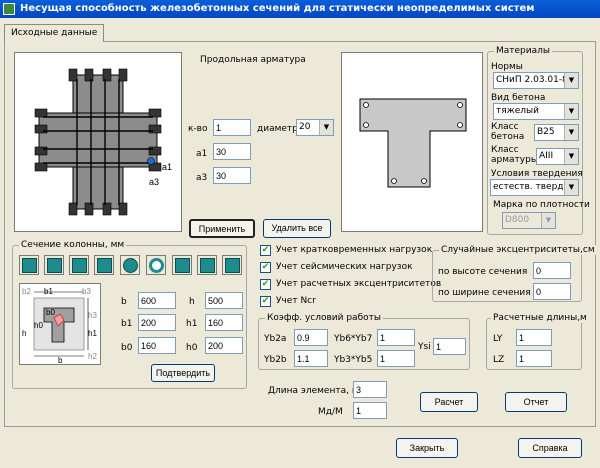  I want to click on yb6yb7-input, so click(396, 337).